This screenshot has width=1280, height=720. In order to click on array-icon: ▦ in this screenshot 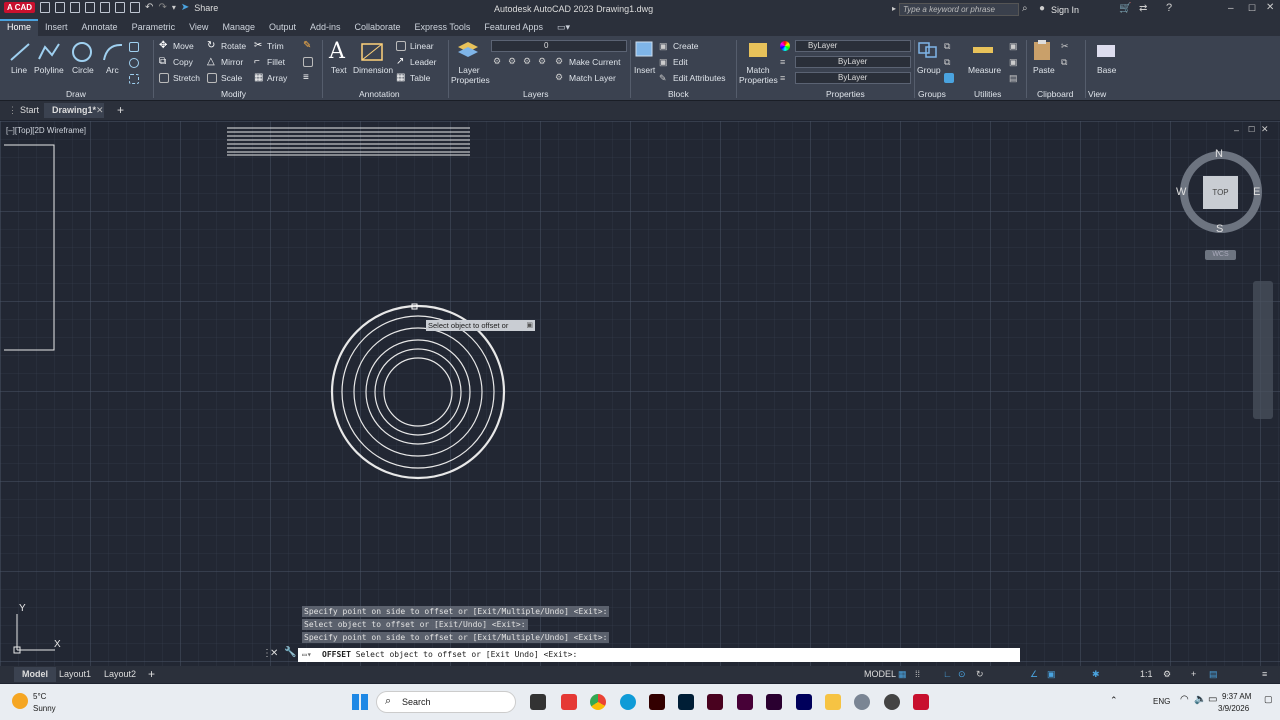, I will do `click(259, 78)`.